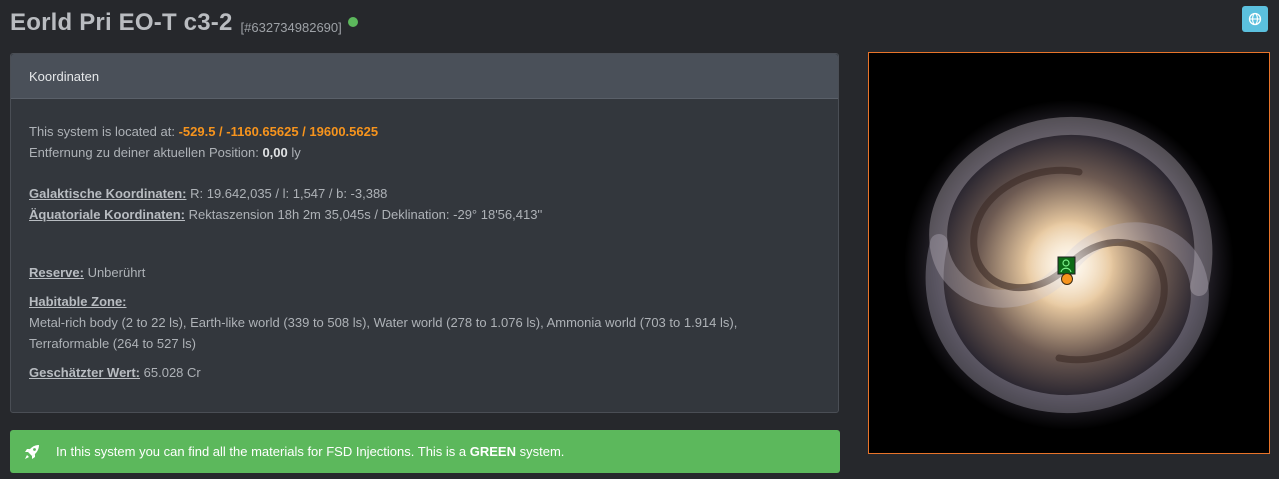  I want to click on globe-icon, so click(1255, 19).